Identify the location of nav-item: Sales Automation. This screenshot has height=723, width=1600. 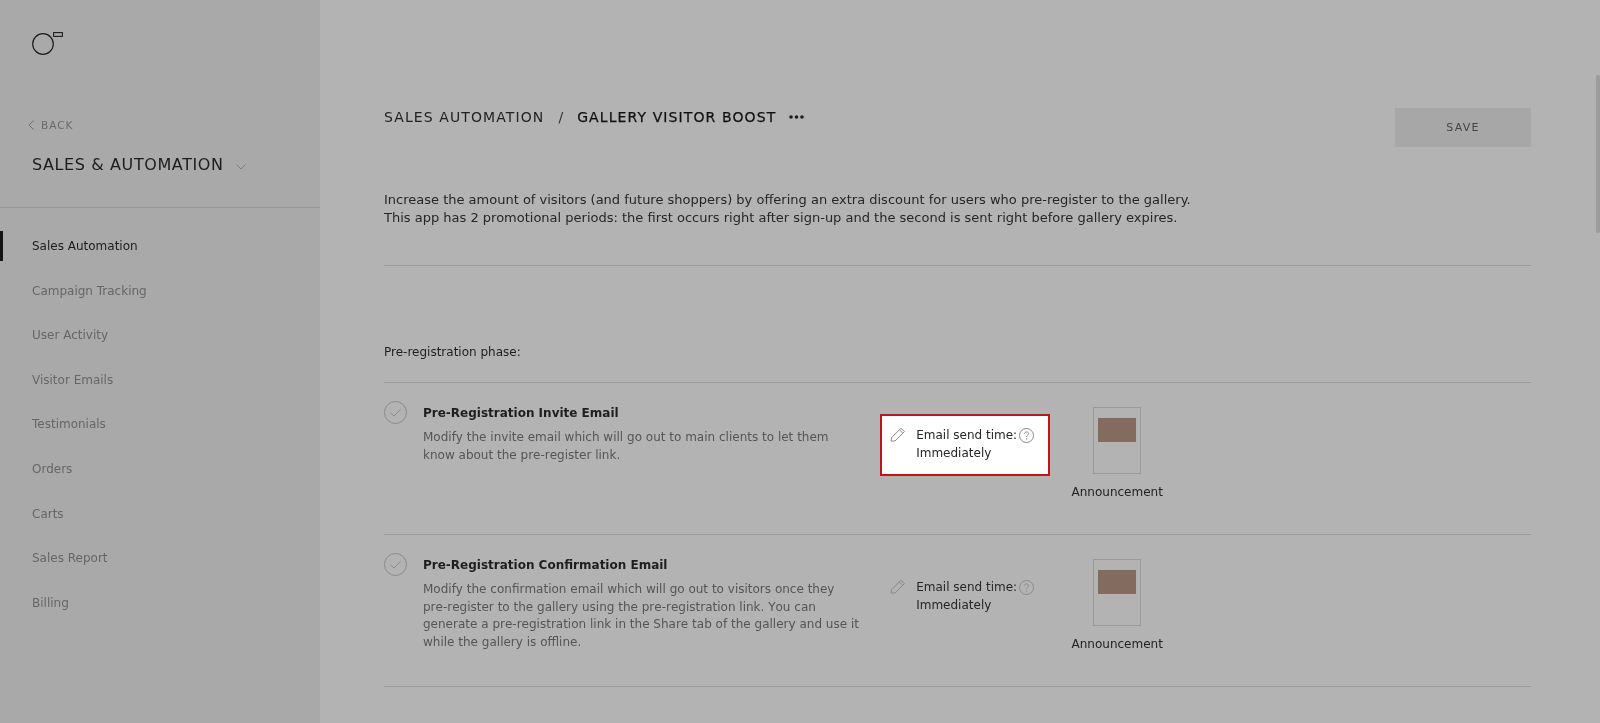
(160, 246).